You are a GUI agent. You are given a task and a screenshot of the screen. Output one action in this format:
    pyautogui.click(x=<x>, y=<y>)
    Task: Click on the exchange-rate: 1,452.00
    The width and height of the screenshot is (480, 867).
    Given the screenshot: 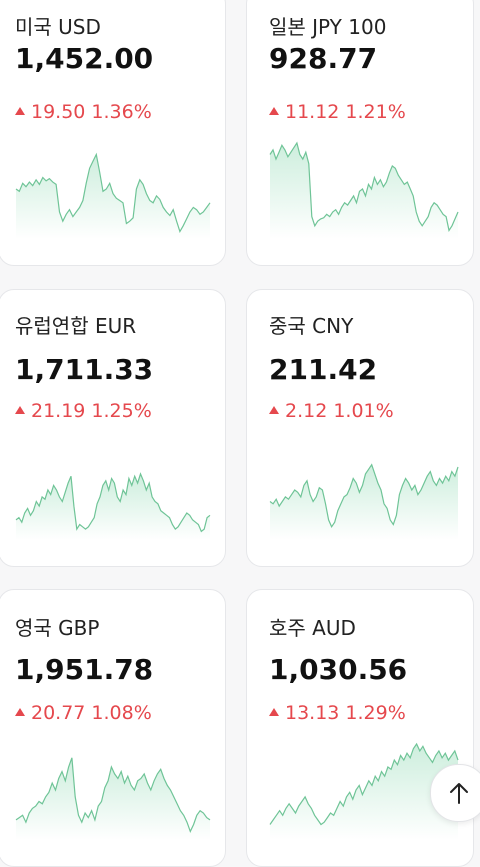 What is the action you would take?
    pyautogui.click(x=84, y=58)
    